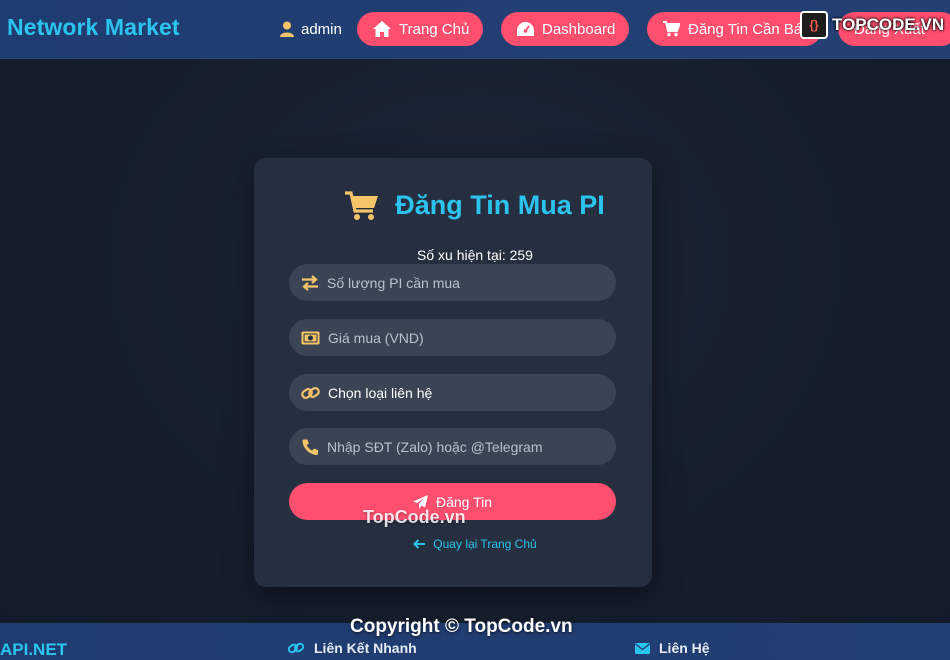 The image size is (950, 660). What do you see at coordinates (565, 29) in the screenshot?
I see `nav-dashboard-button: Dashboard` at bounding box center [565, 29].